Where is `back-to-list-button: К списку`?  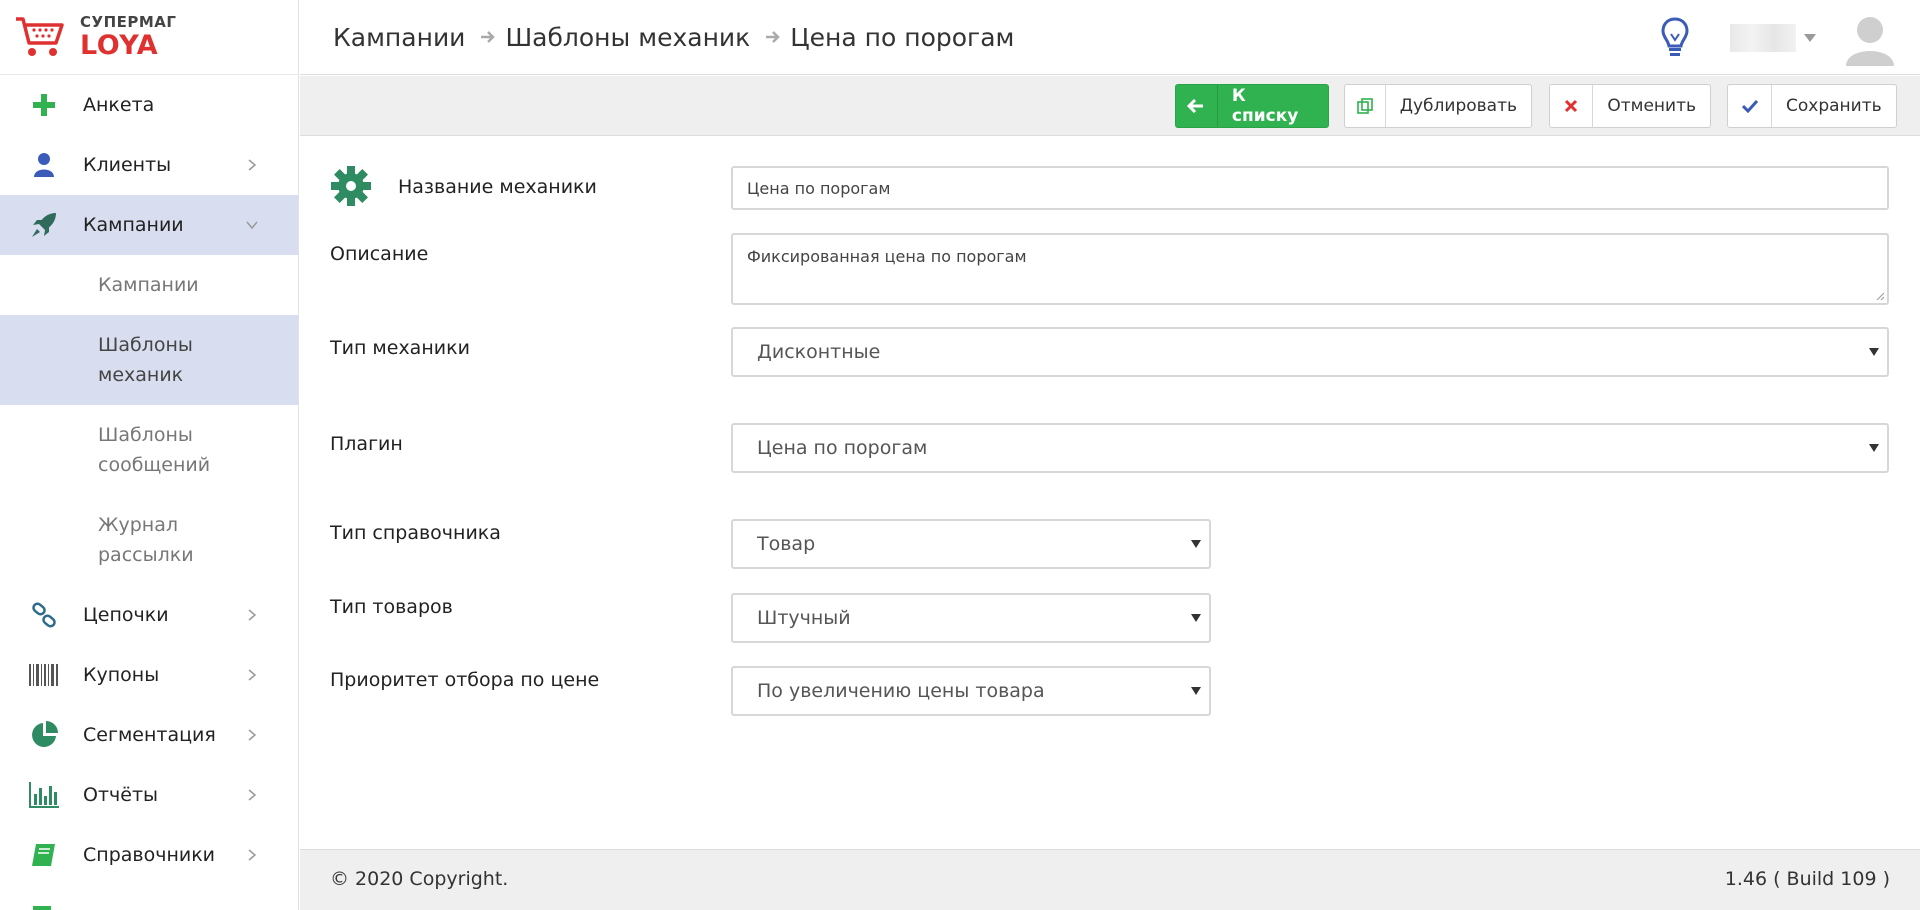 back-to-list-button: К списку is located at coordinates (1252, 106).